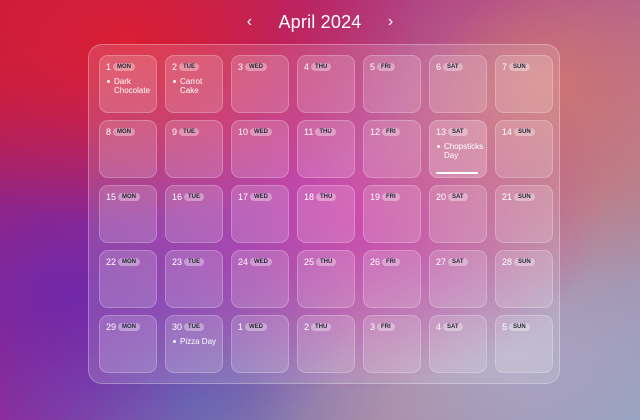  What do you see at coordinates (326, 344) in the screenshot?
I see `day-cell: 2 THU` at bounding box center [326, 344].